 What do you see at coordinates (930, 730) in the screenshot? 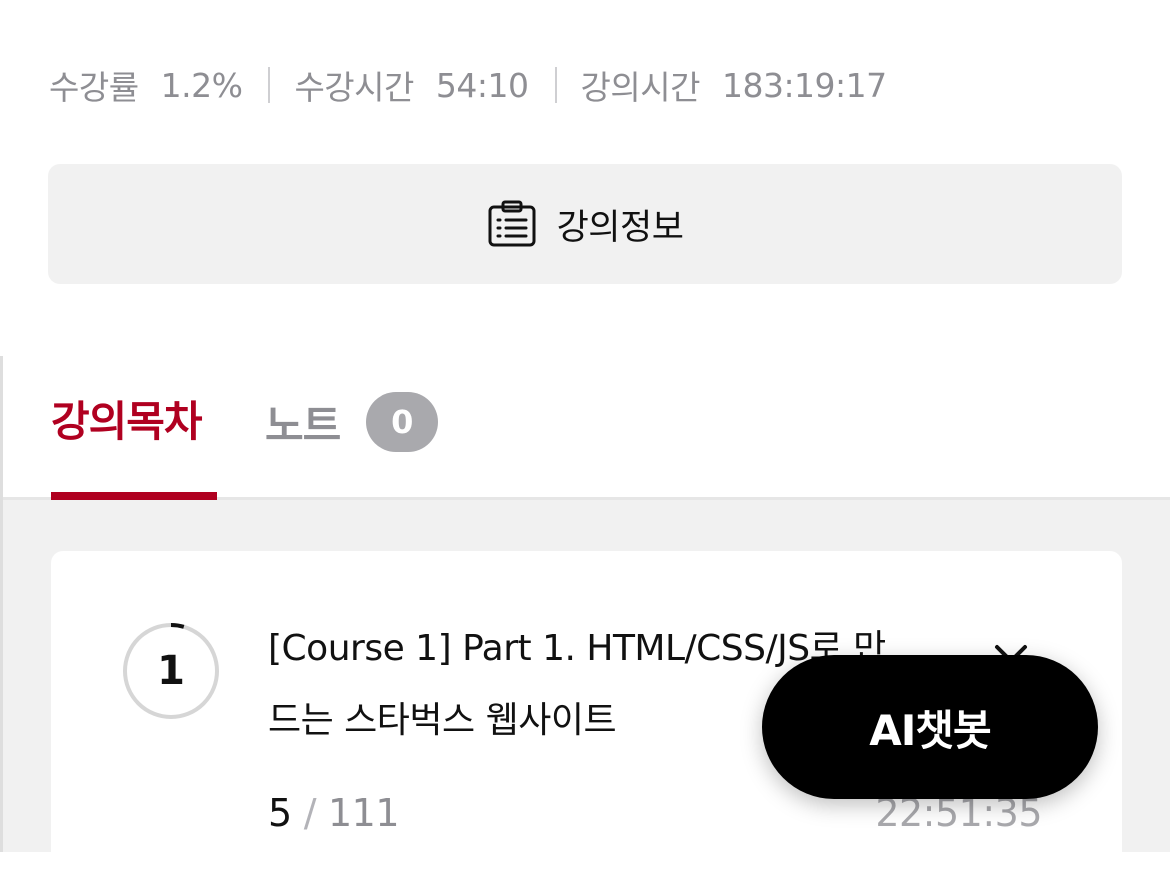
I see `ai-chatbot-label: AI챗봇` at bounding box center [930, 730].